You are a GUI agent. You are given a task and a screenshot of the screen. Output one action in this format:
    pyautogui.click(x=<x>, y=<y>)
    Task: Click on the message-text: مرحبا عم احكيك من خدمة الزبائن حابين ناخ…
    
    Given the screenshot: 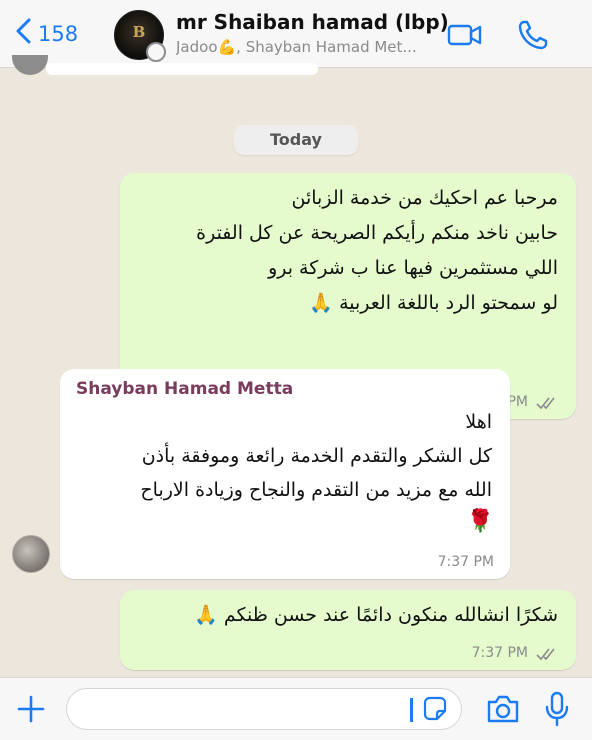 What is the action you would take?
    pyautogui.click(x=377, y=251)
    